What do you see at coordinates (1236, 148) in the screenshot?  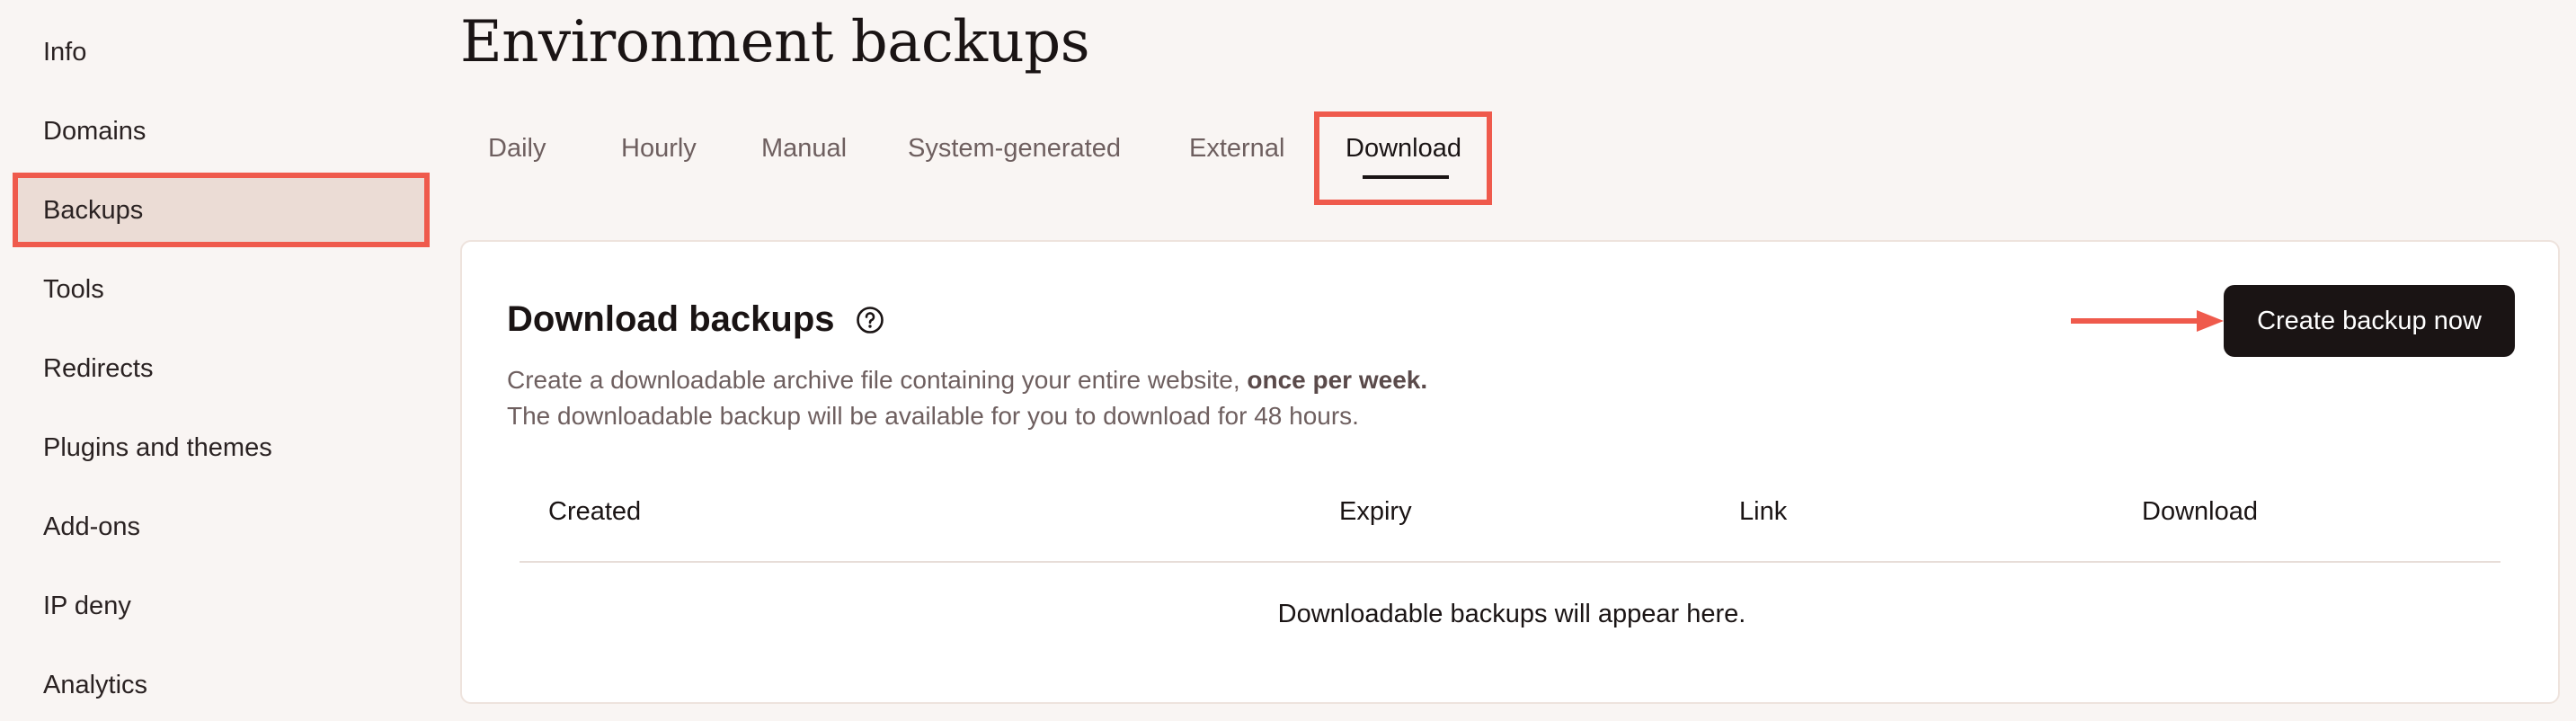 I see `tab-external: External` at bounding box center [1236, 148].